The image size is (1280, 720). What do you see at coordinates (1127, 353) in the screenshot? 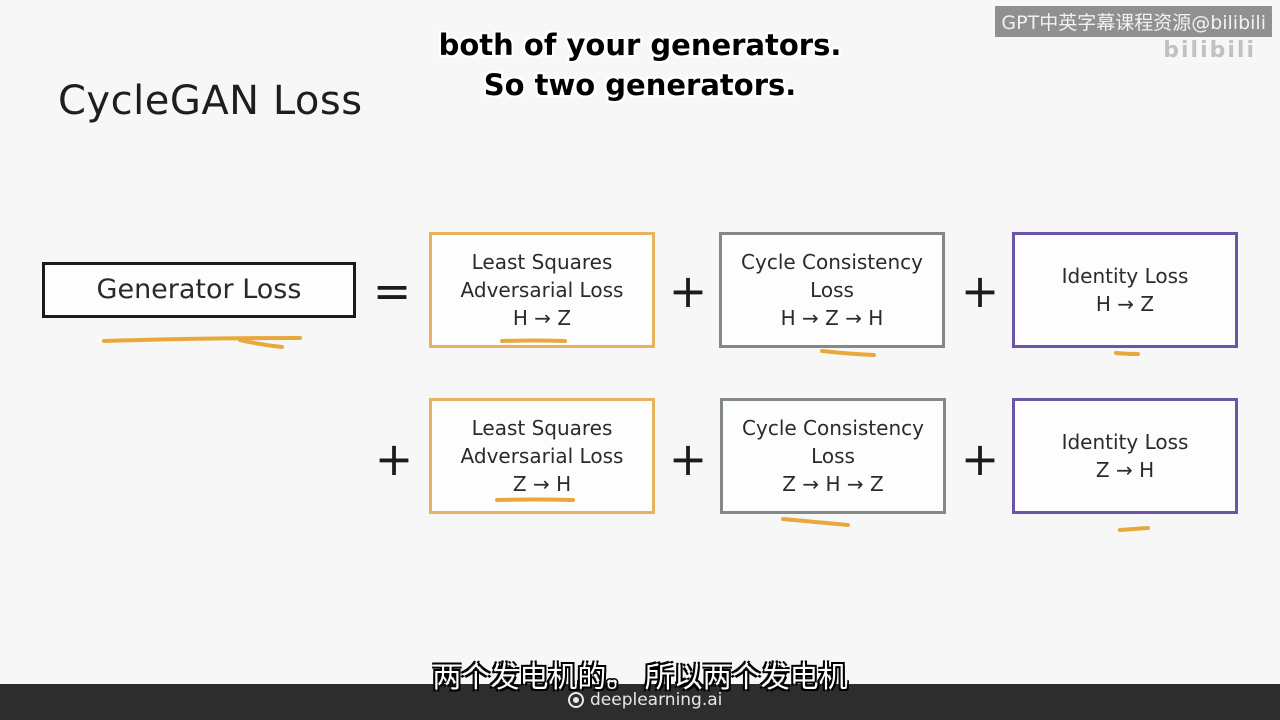
I see `underline-row1-identity` at bounding box center [1127, 353].